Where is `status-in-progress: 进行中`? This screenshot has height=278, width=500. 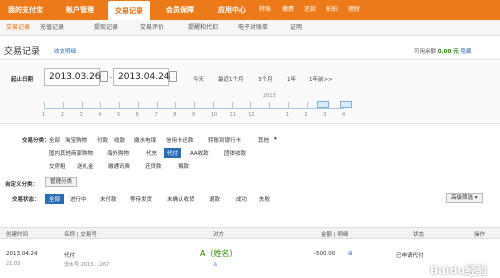
status-in-progress: 进行中 is located at coordinates (78, 199).